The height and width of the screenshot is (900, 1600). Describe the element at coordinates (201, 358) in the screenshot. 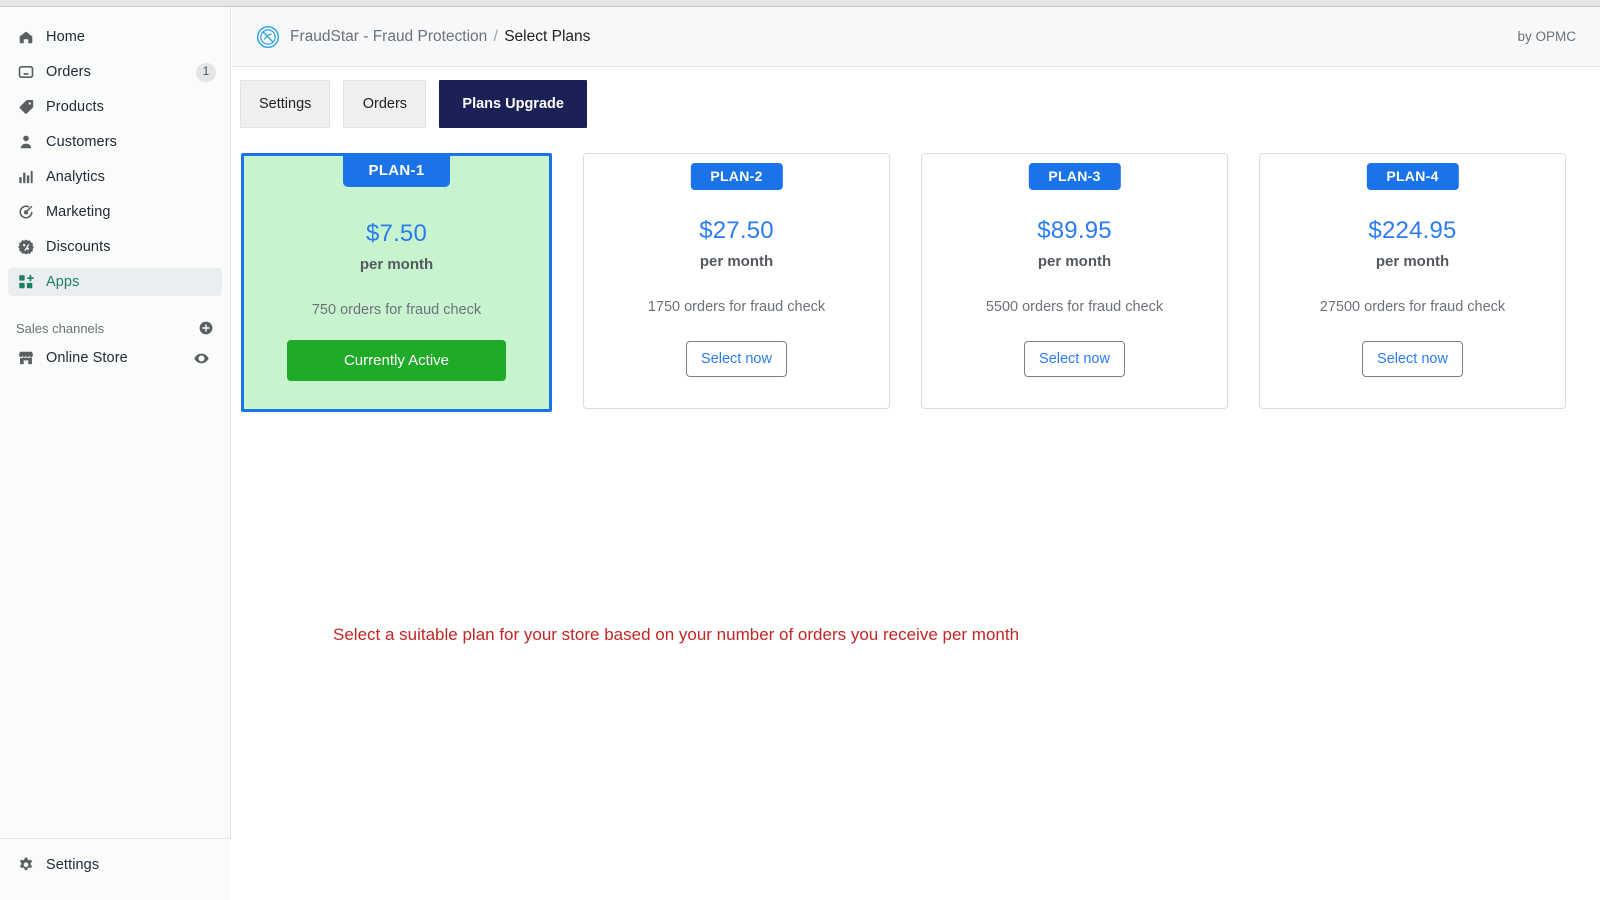

I see `eye-icon` at that location.